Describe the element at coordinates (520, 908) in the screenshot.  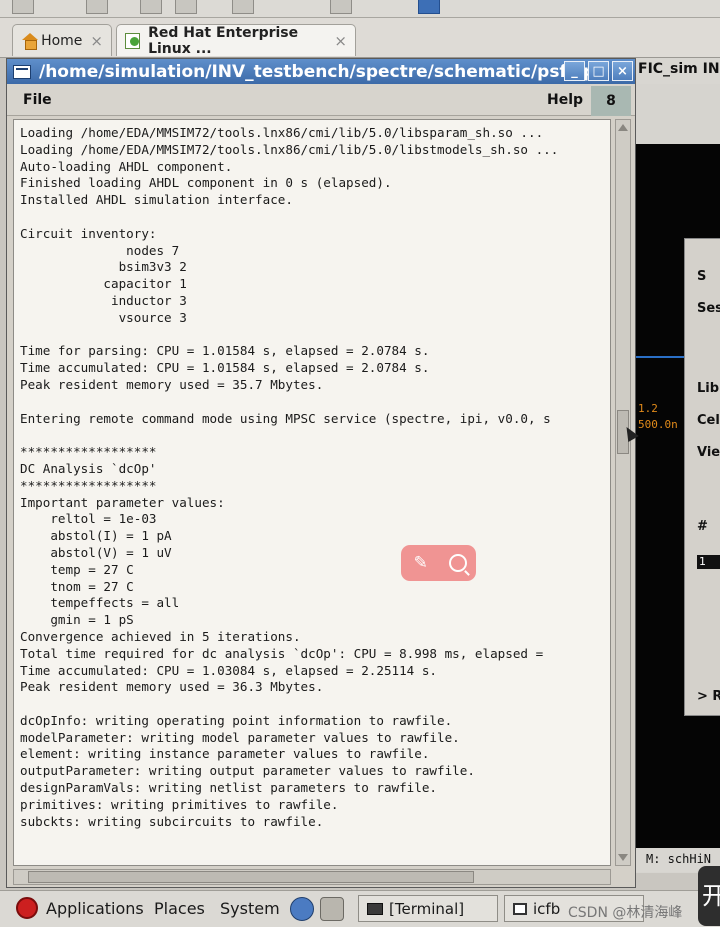
I see `window-icon` at that location.